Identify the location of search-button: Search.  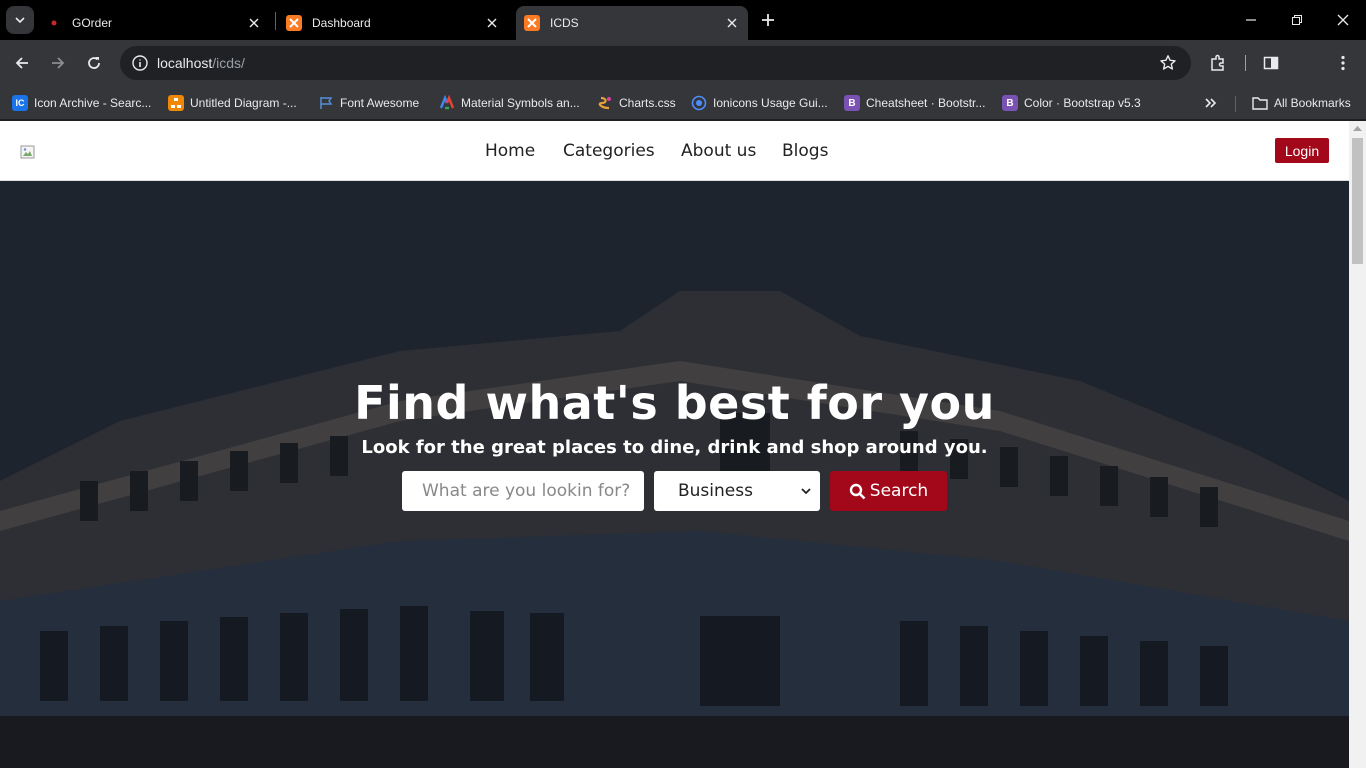
(888, 491).